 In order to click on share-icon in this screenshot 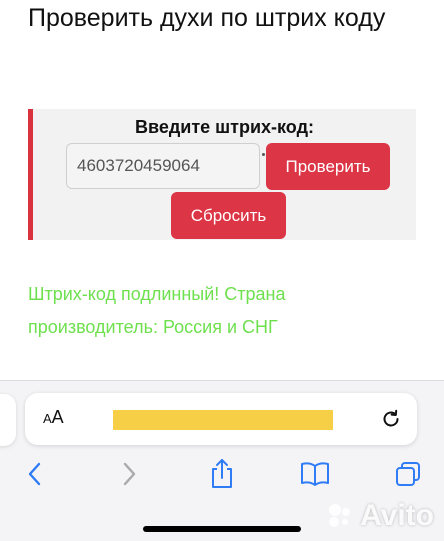, I will do `click(222, 474)`.